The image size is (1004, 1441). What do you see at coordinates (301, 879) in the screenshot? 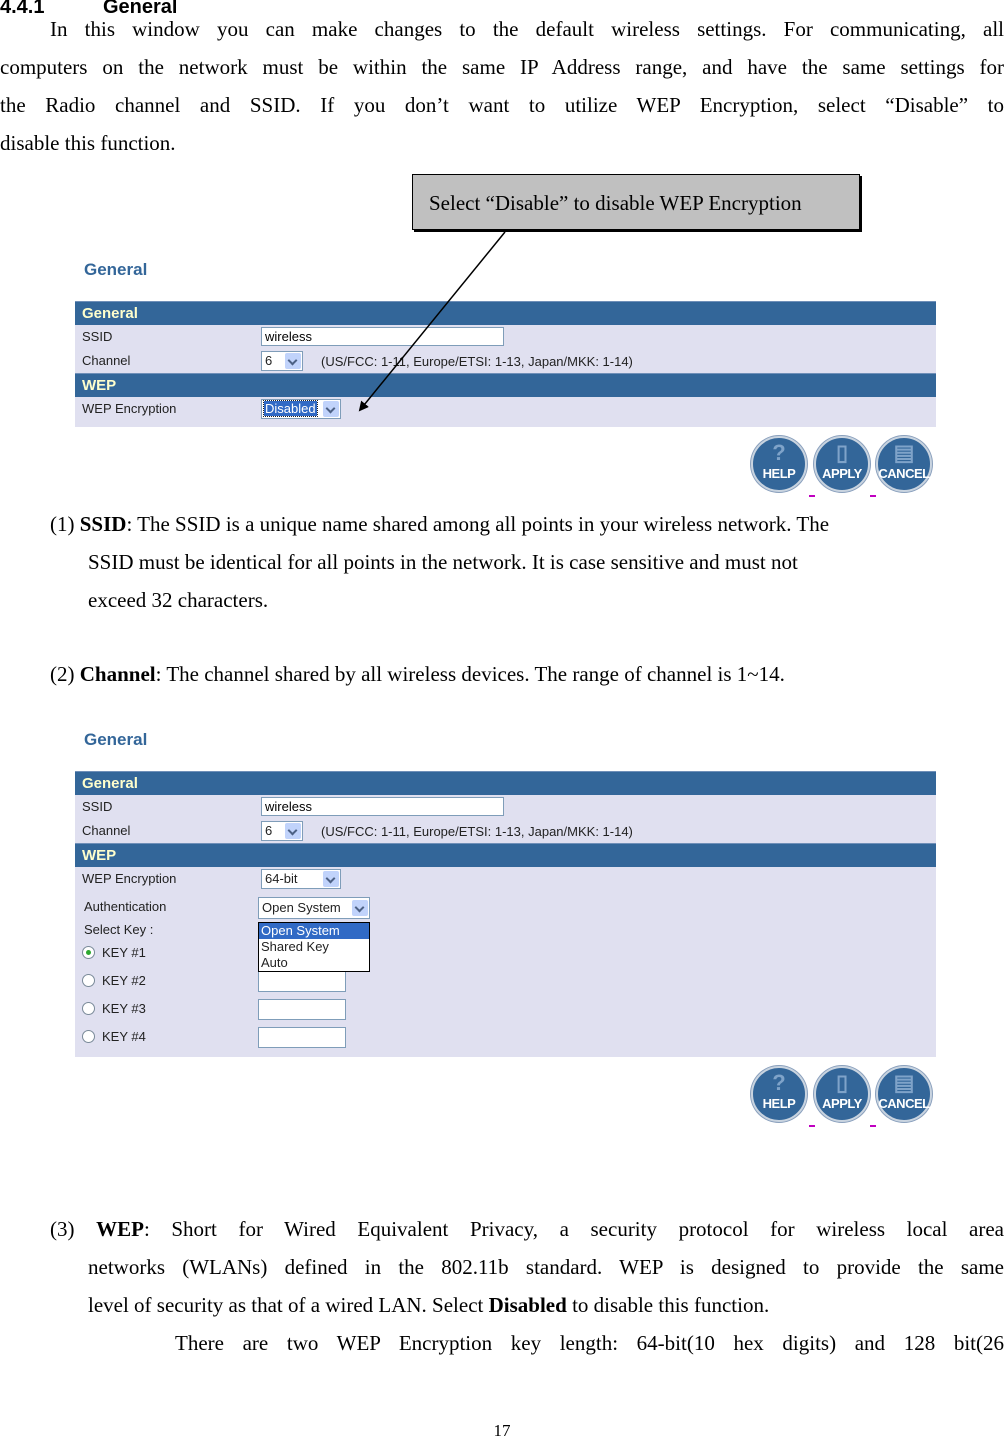
I see `wep-encryption-select: 64-bit` at bounding box center [301, 879].